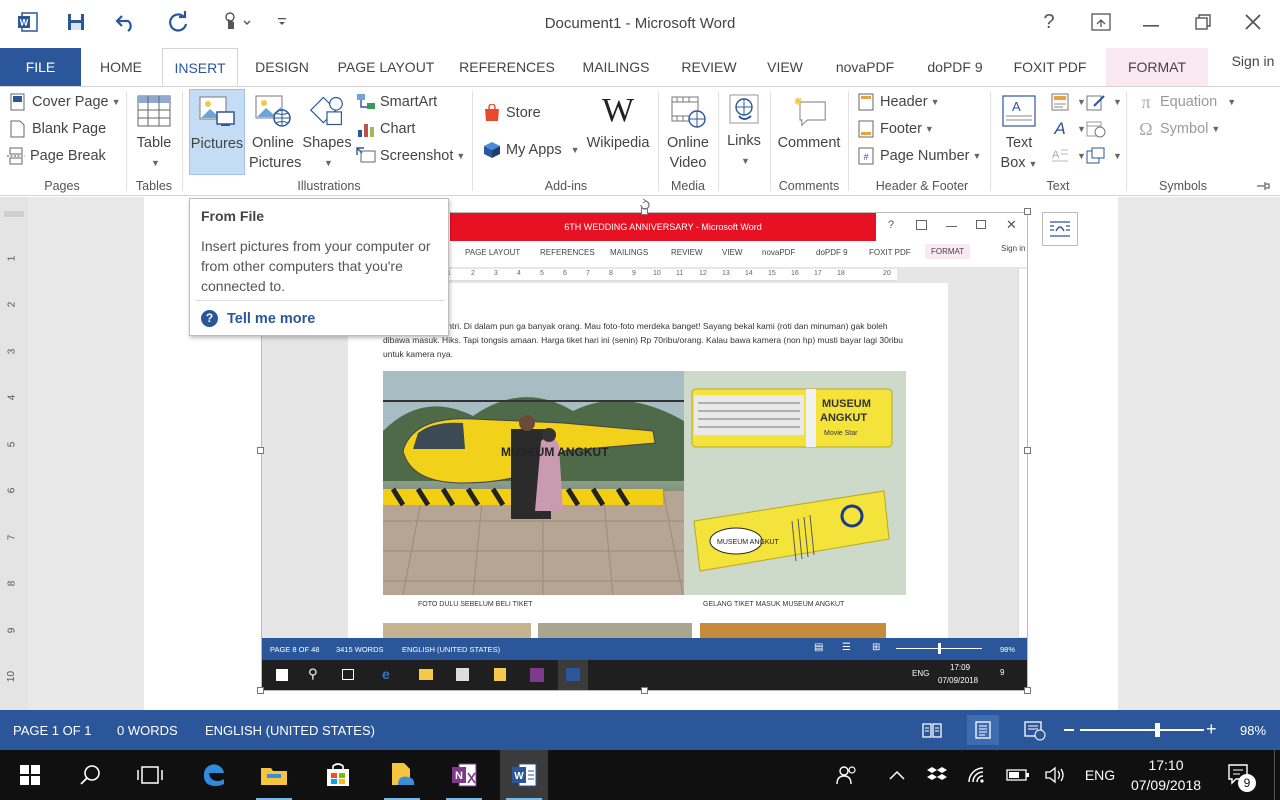 Image resolution: width=1280 pixels, height=800 pixels. I want to click on tab-design: DESIGN, so click(282, 67).